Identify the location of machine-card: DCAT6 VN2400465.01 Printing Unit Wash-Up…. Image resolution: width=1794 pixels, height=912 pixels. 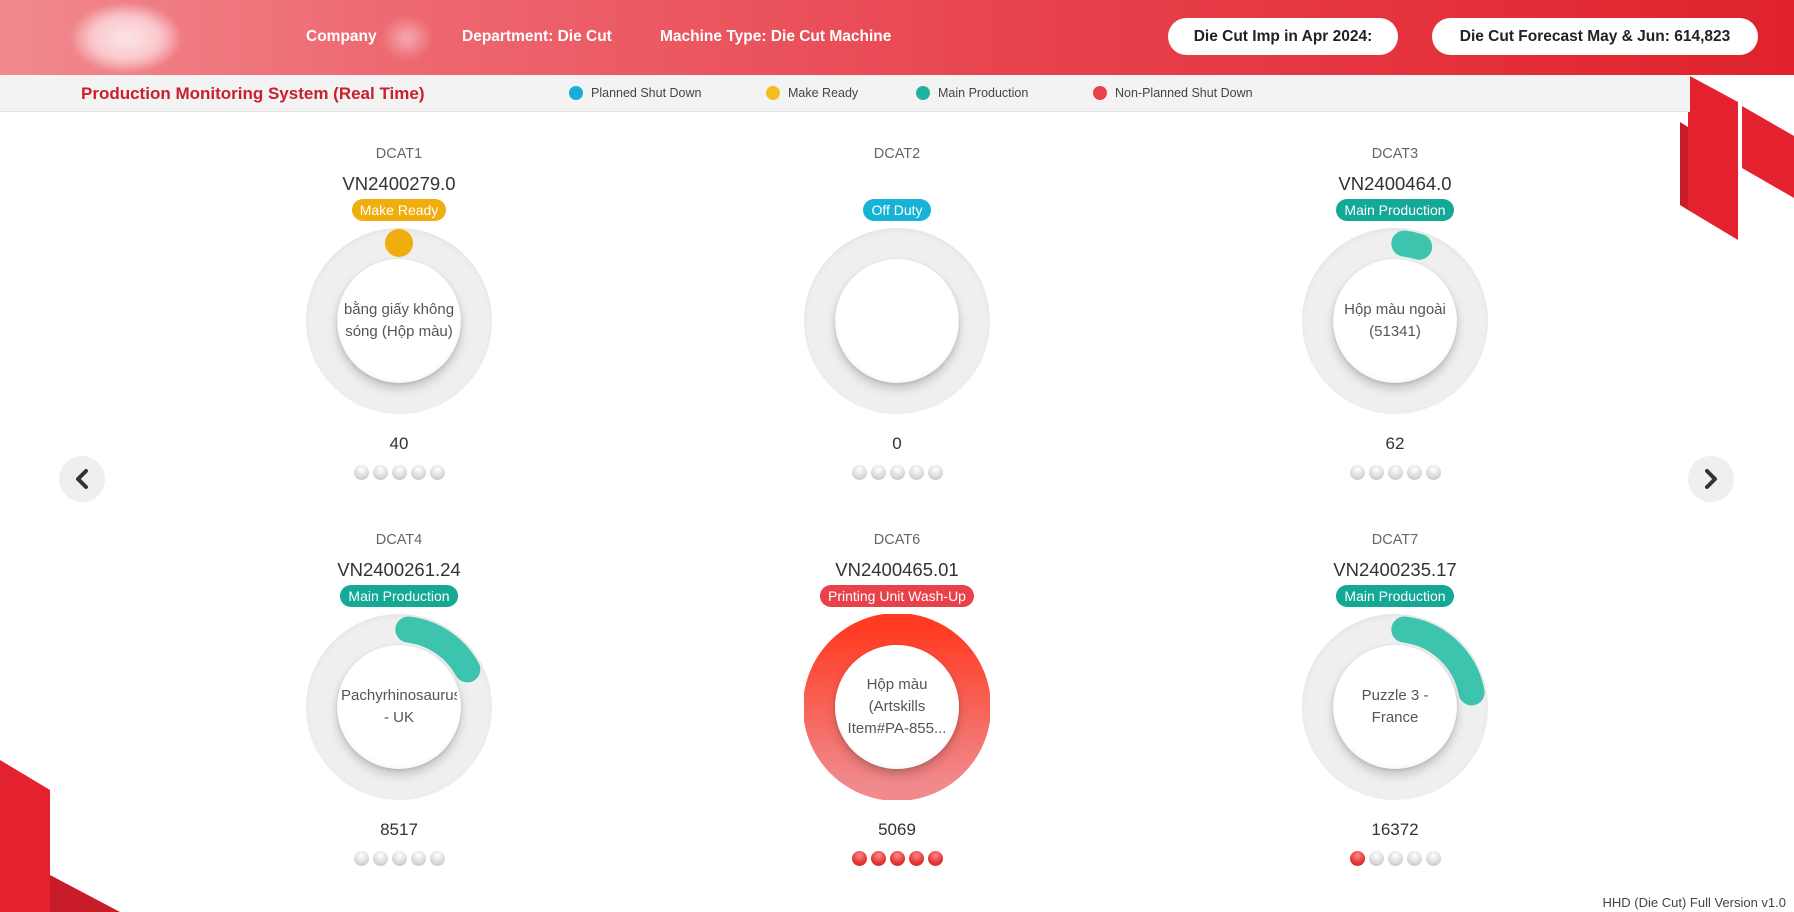
(897, 702).